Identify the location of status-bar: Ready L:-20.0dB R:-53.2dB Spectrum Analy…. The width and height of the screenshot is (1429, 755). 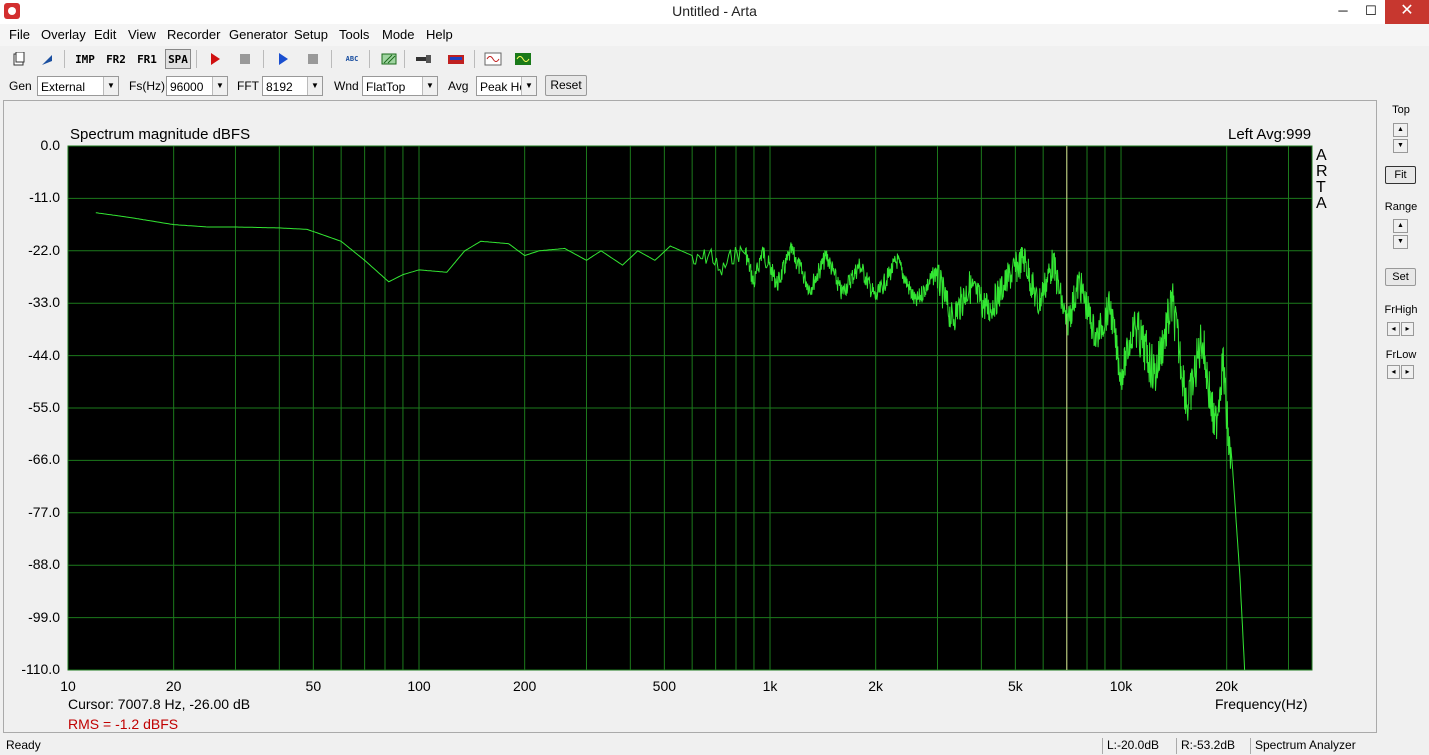
(714, 745).